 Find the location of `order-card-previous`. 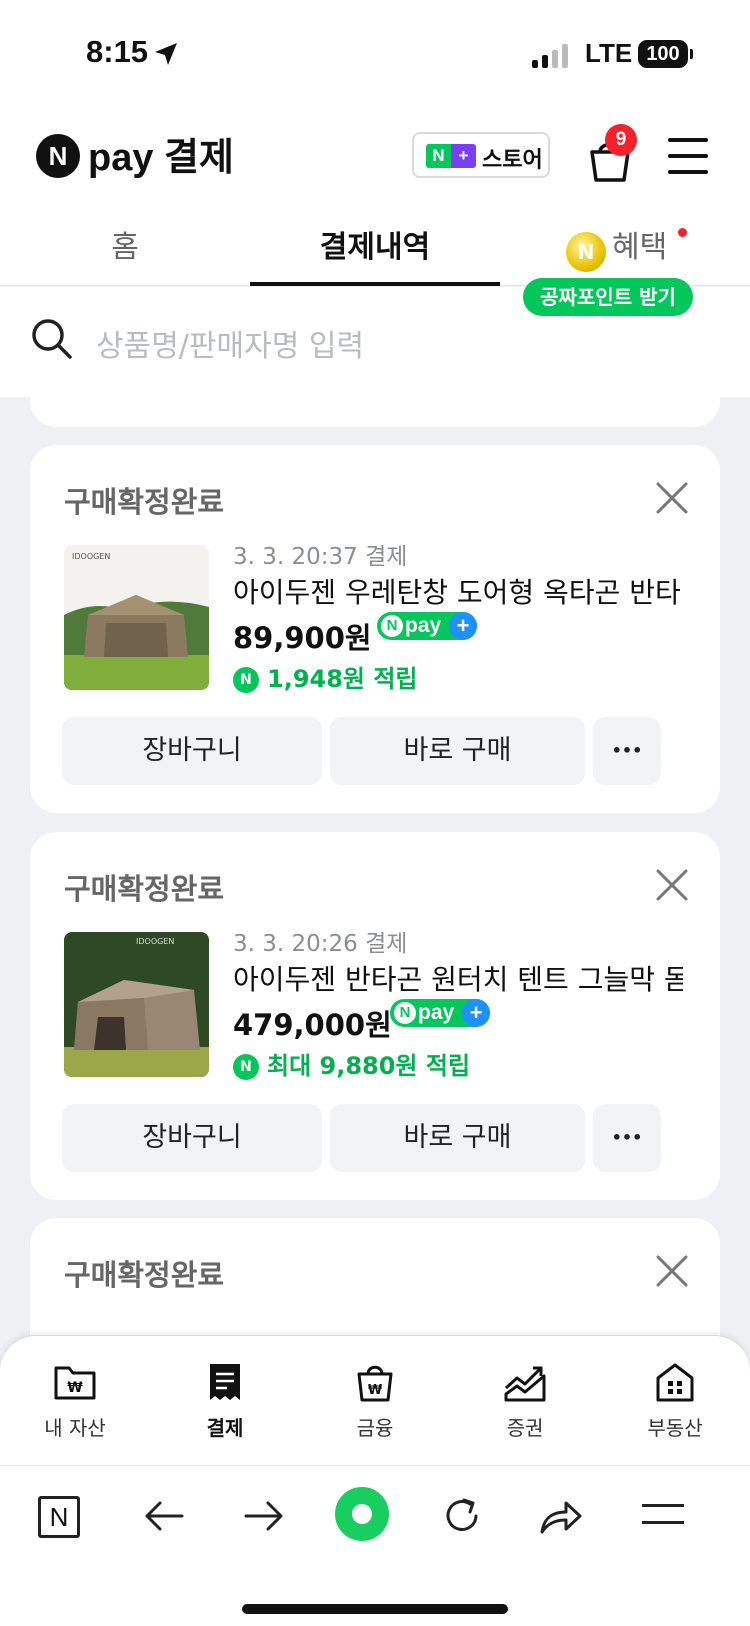

order-card-previous is located at coordinates (375, 398).